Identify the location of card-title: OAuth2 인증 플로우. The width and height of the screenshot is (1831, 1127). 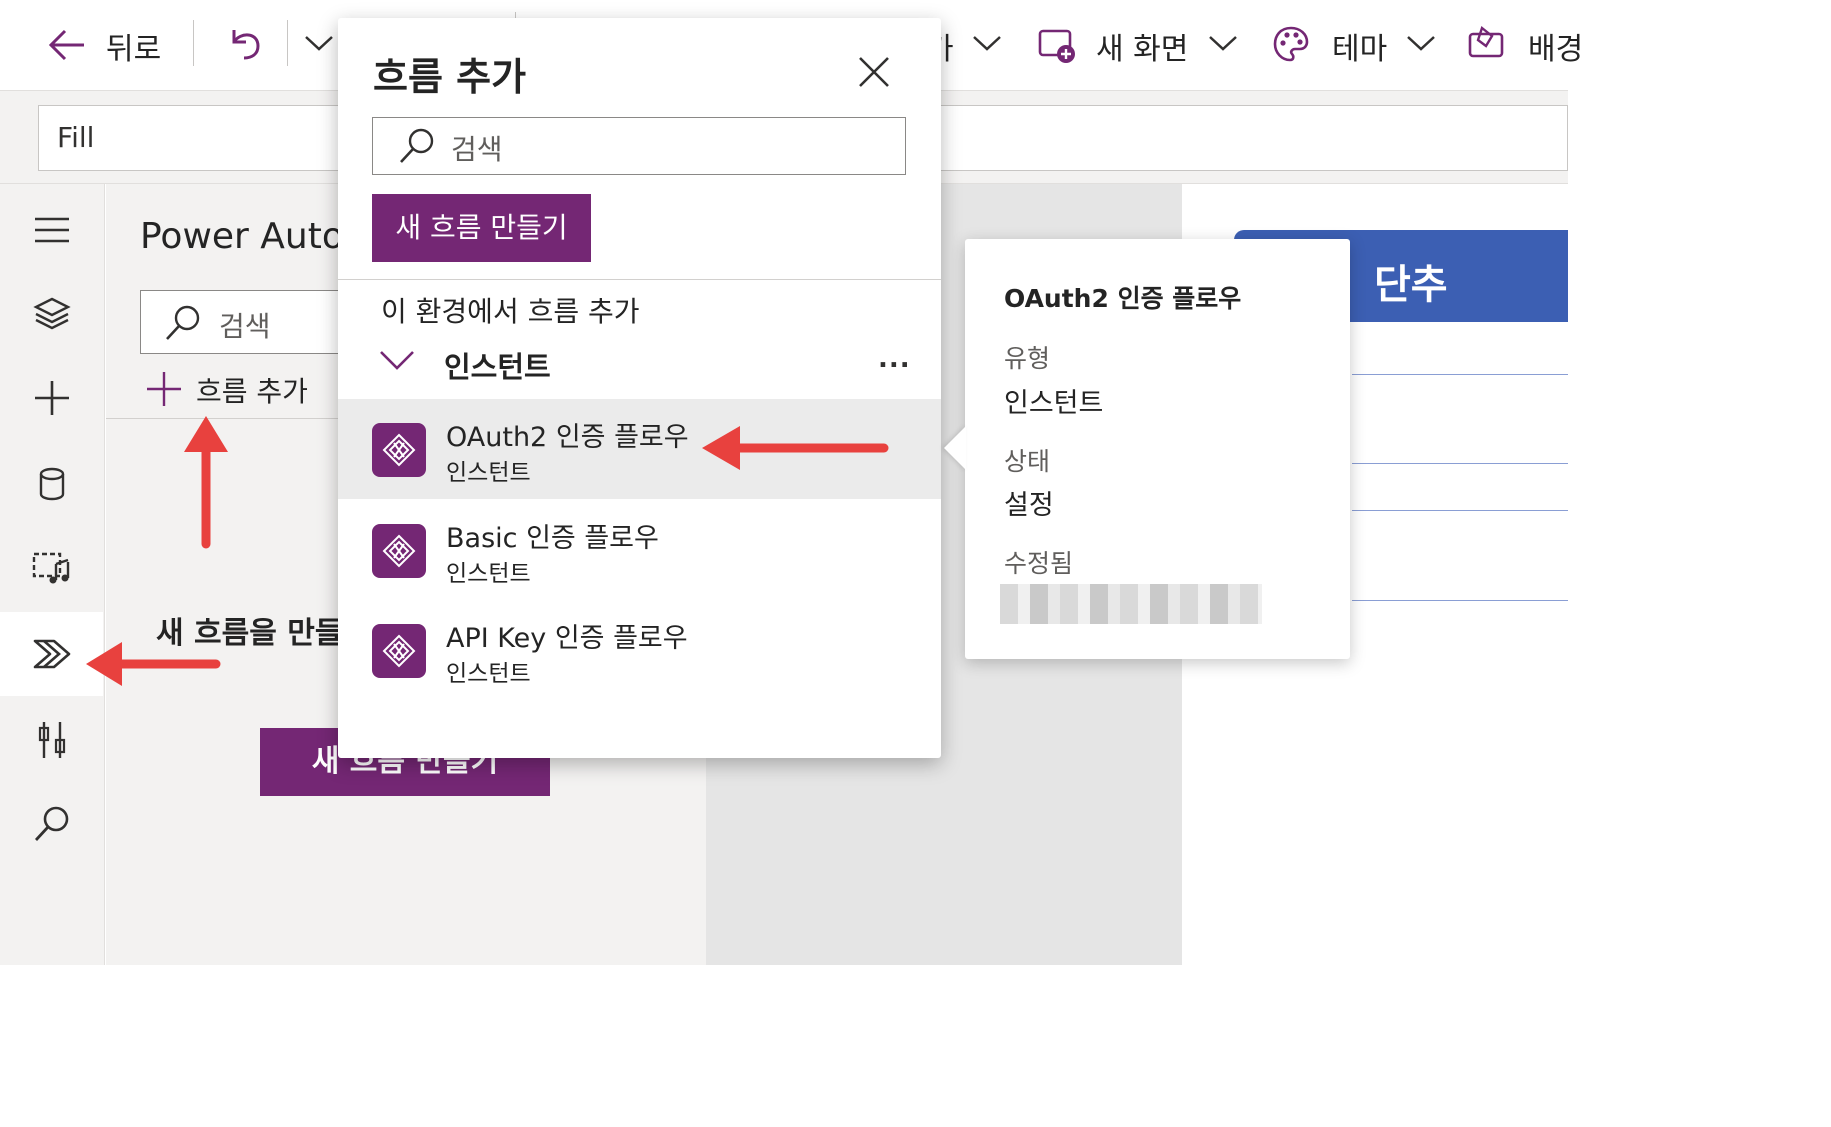
(1123, 298).